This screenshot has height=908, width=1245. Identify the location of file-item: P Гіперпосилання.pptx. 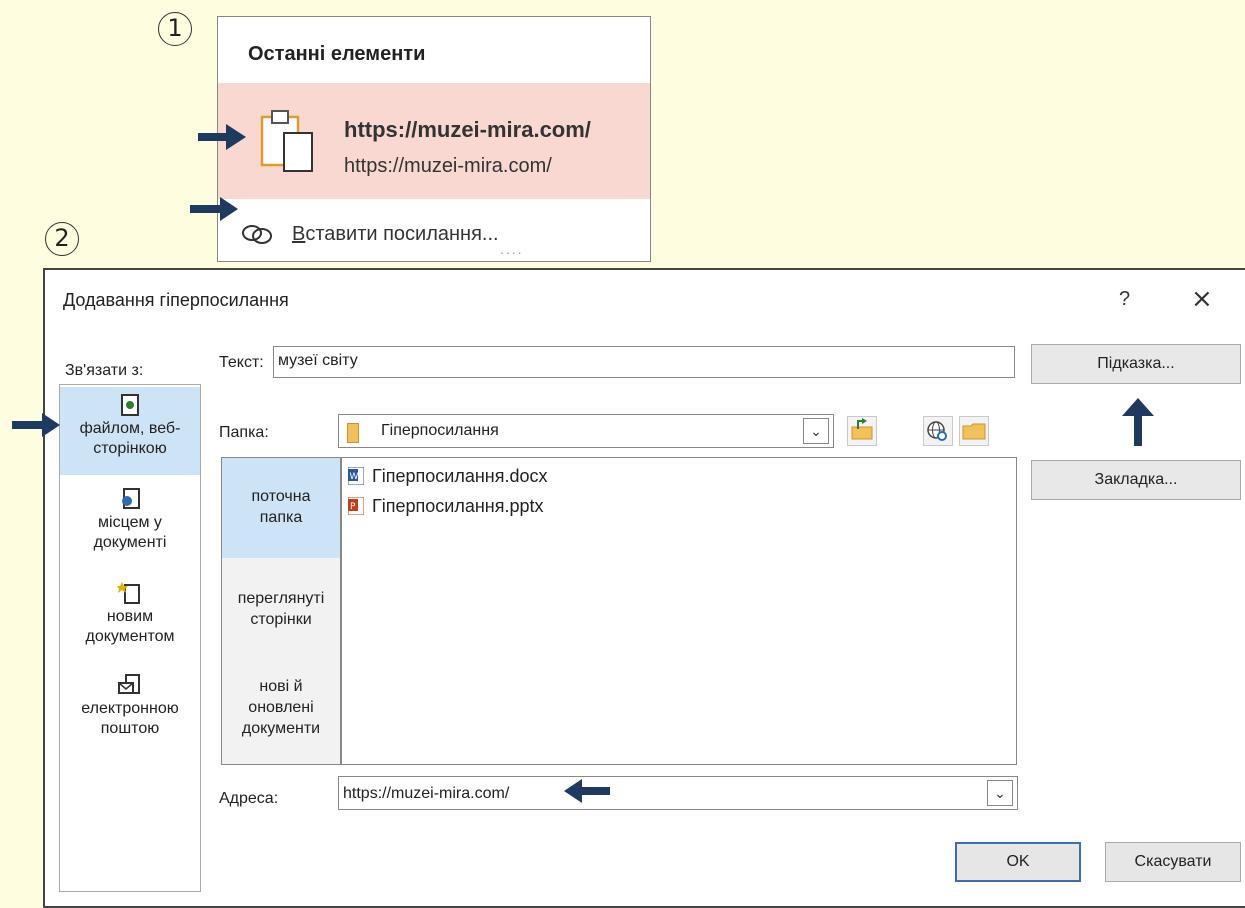
(445, 508).